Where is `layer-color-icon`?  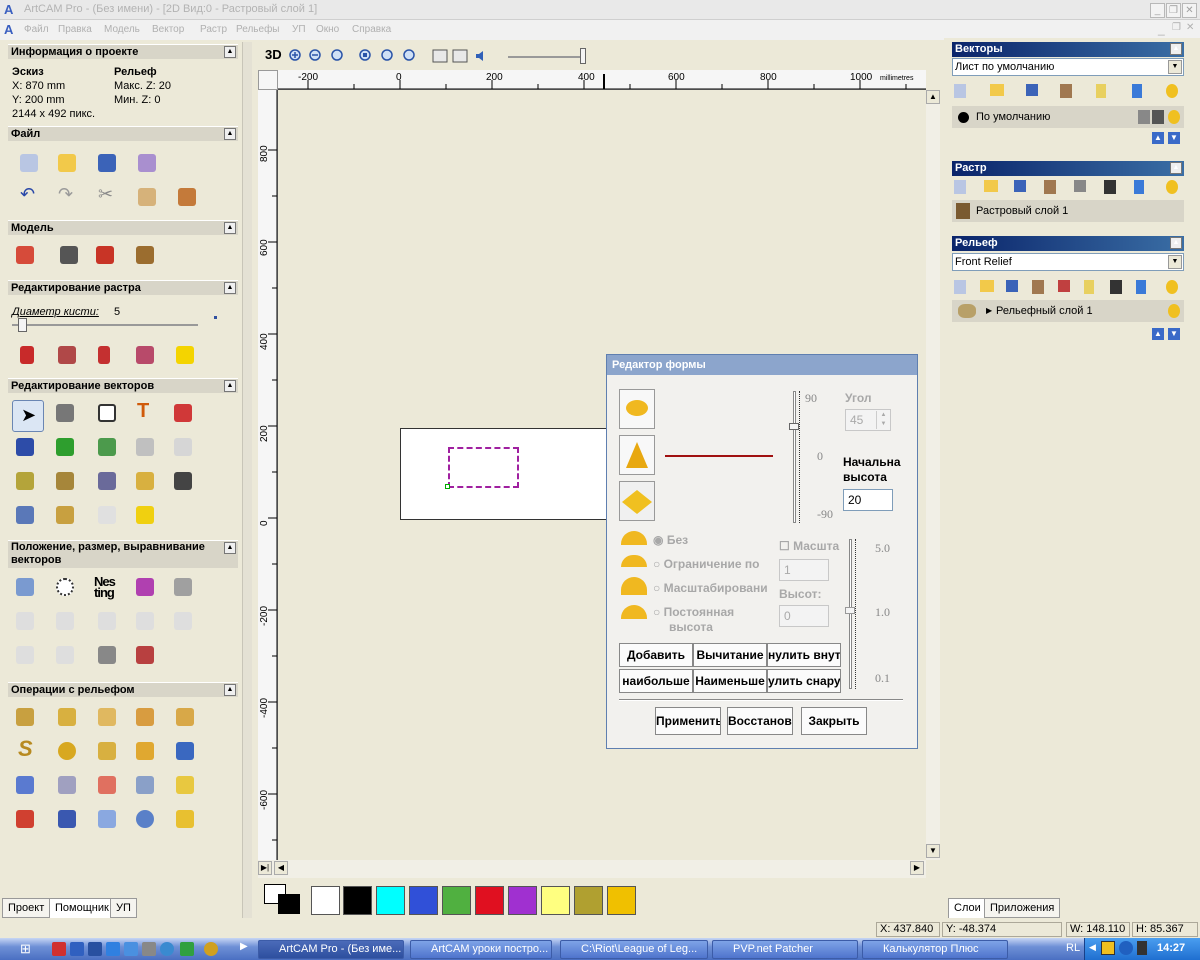 layer-color-icon is located at coordinates (963, 117).